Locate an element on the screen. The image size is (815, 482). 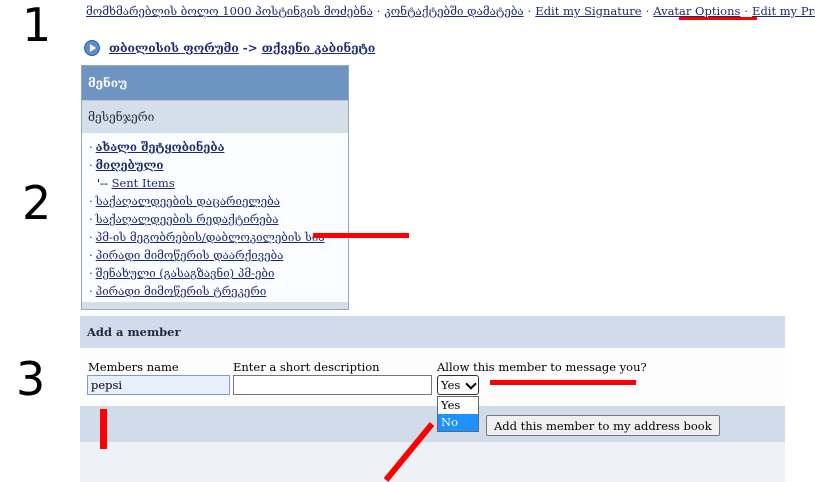
breadcrumb: თბილისის ფორუმი -> თქვენი კაბინეტი is located at coordinates (229, 48).